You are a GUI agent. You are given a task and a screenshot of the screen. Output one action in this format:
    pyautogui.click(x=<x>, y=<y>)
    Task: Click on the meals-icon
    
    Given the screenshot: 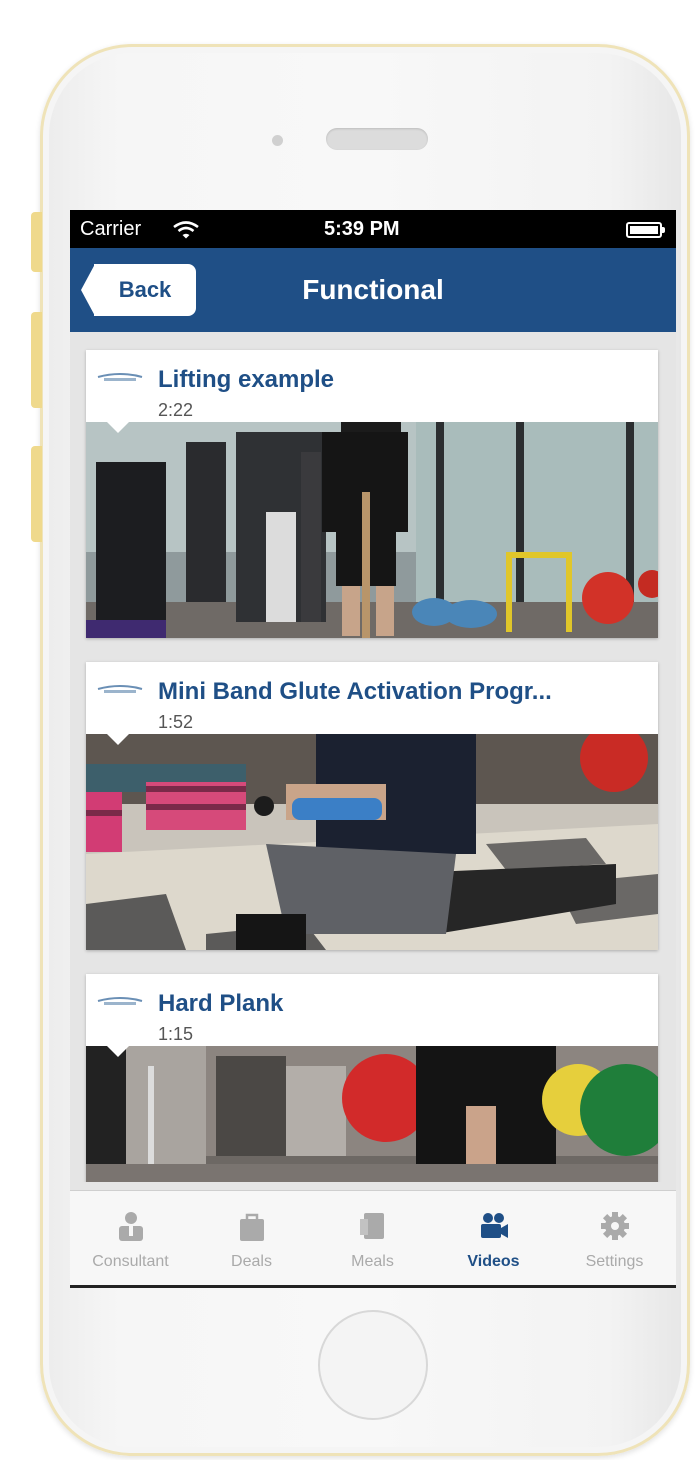 What is the action you would take?
    pyautogui.click(x=372, y=1226)
    